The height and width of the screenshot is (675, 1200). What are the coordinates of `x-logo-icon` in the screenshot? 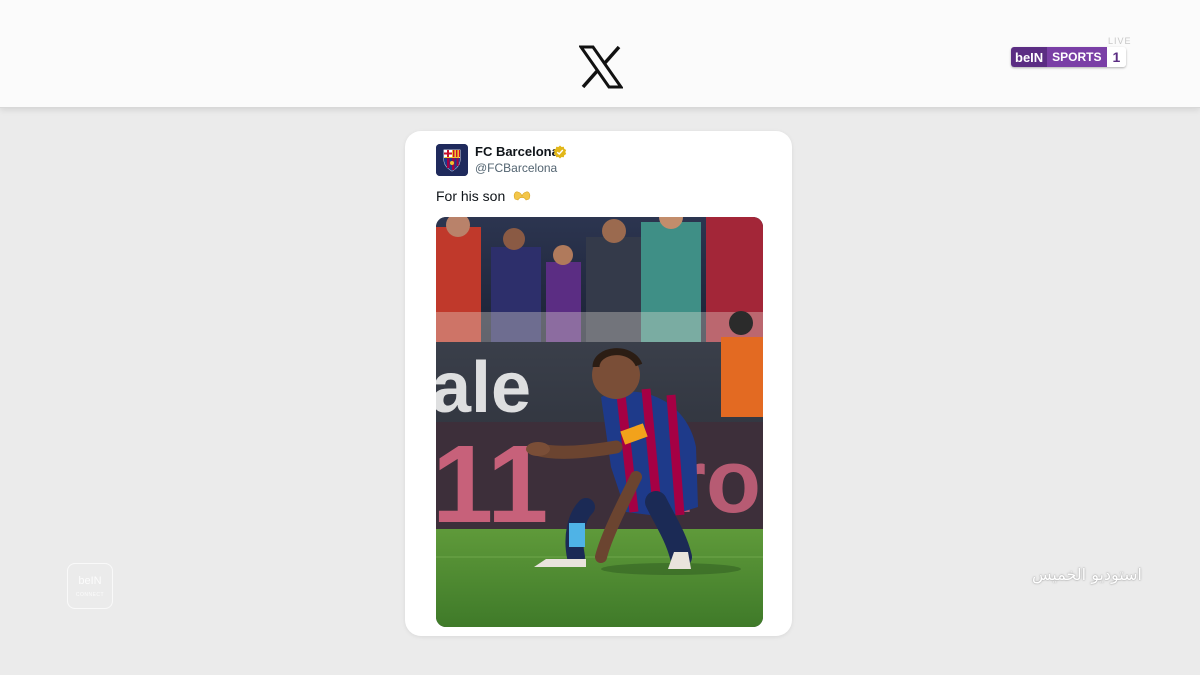 It's located at (601, 67).